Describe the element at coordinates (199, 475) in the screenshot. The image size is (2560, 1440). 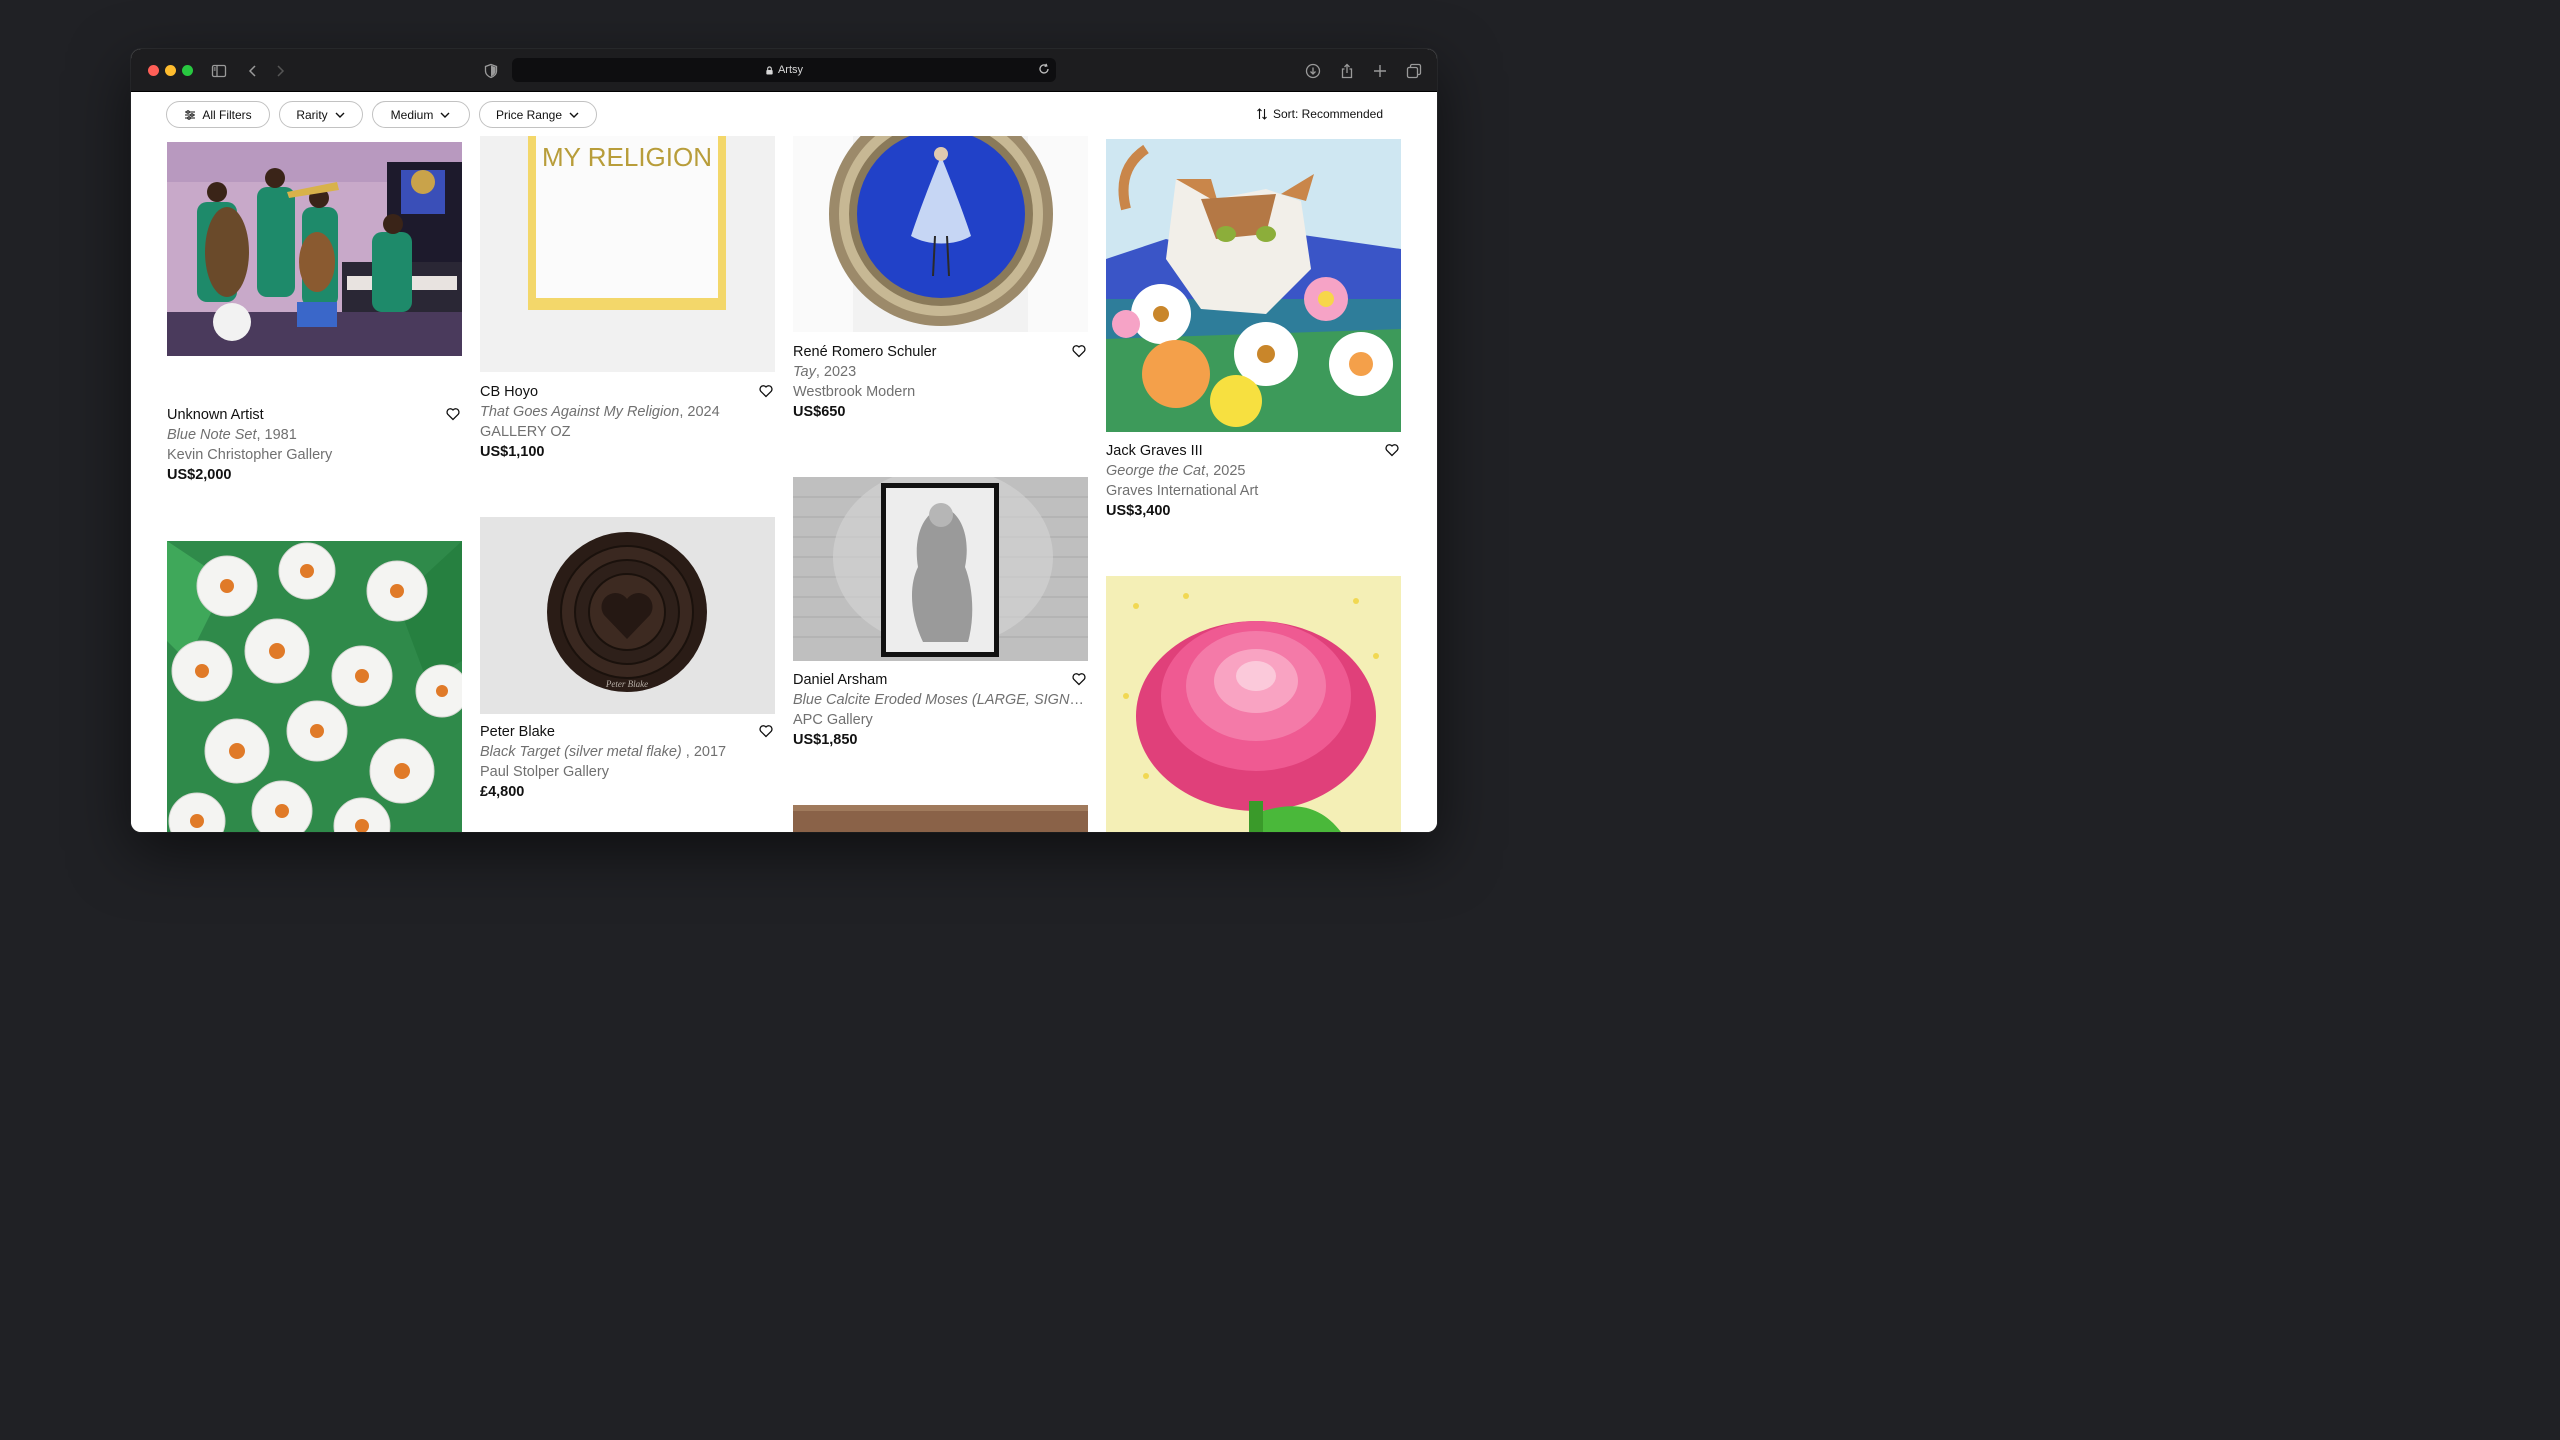
I see `price: US$2,000` at that location.